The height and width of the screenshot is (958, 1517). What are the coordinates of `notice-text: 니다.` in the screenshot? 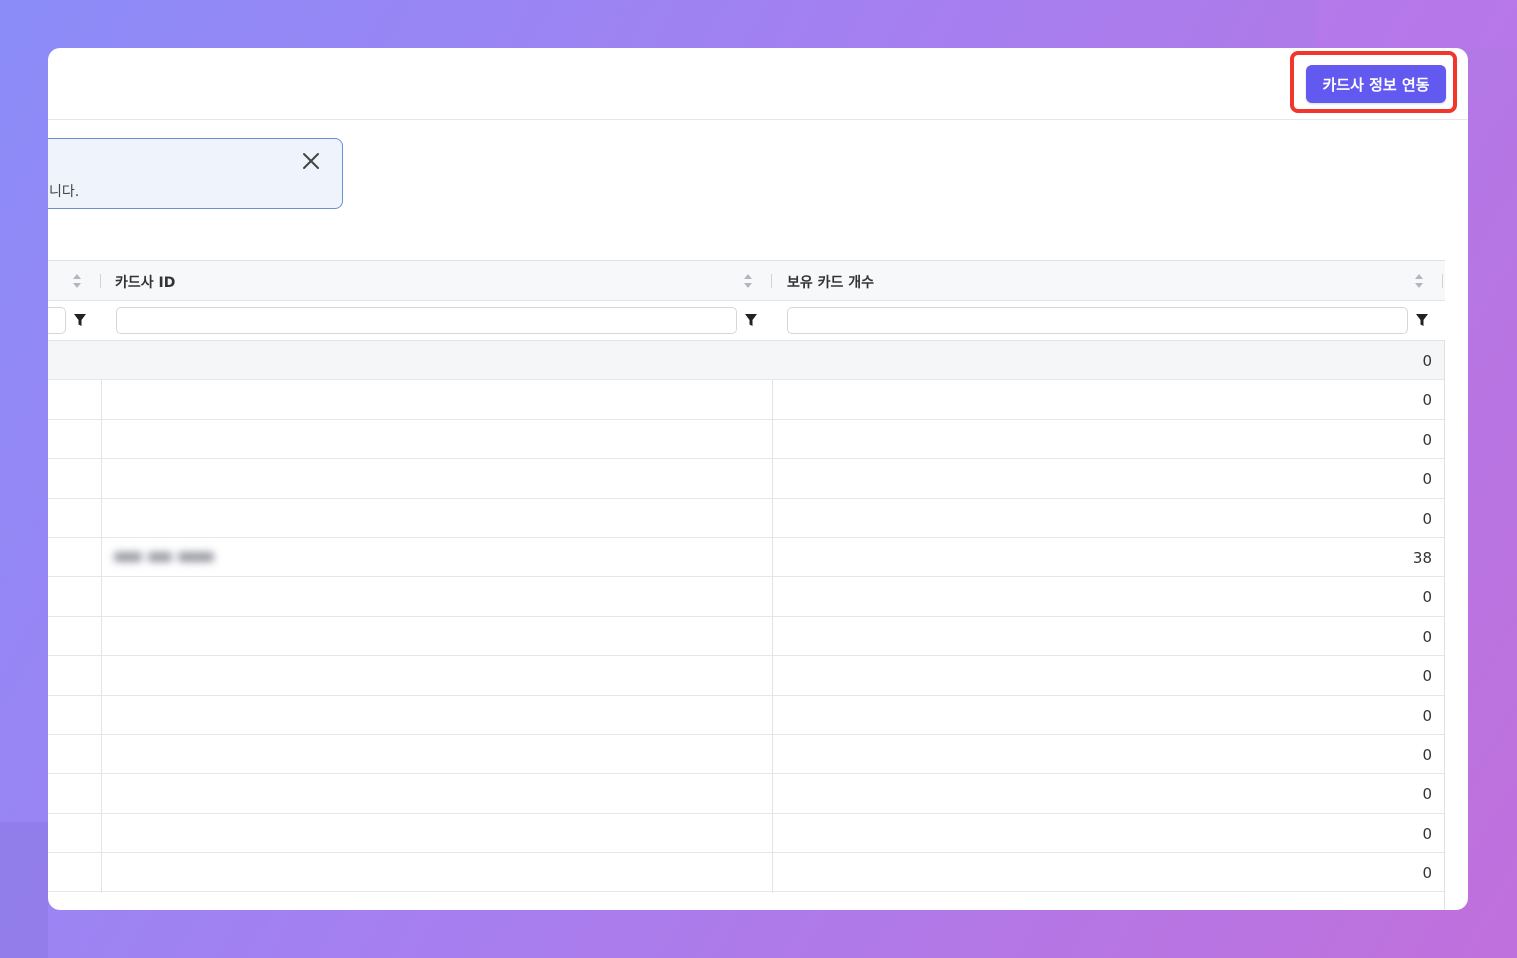 It's located at (64, 192).